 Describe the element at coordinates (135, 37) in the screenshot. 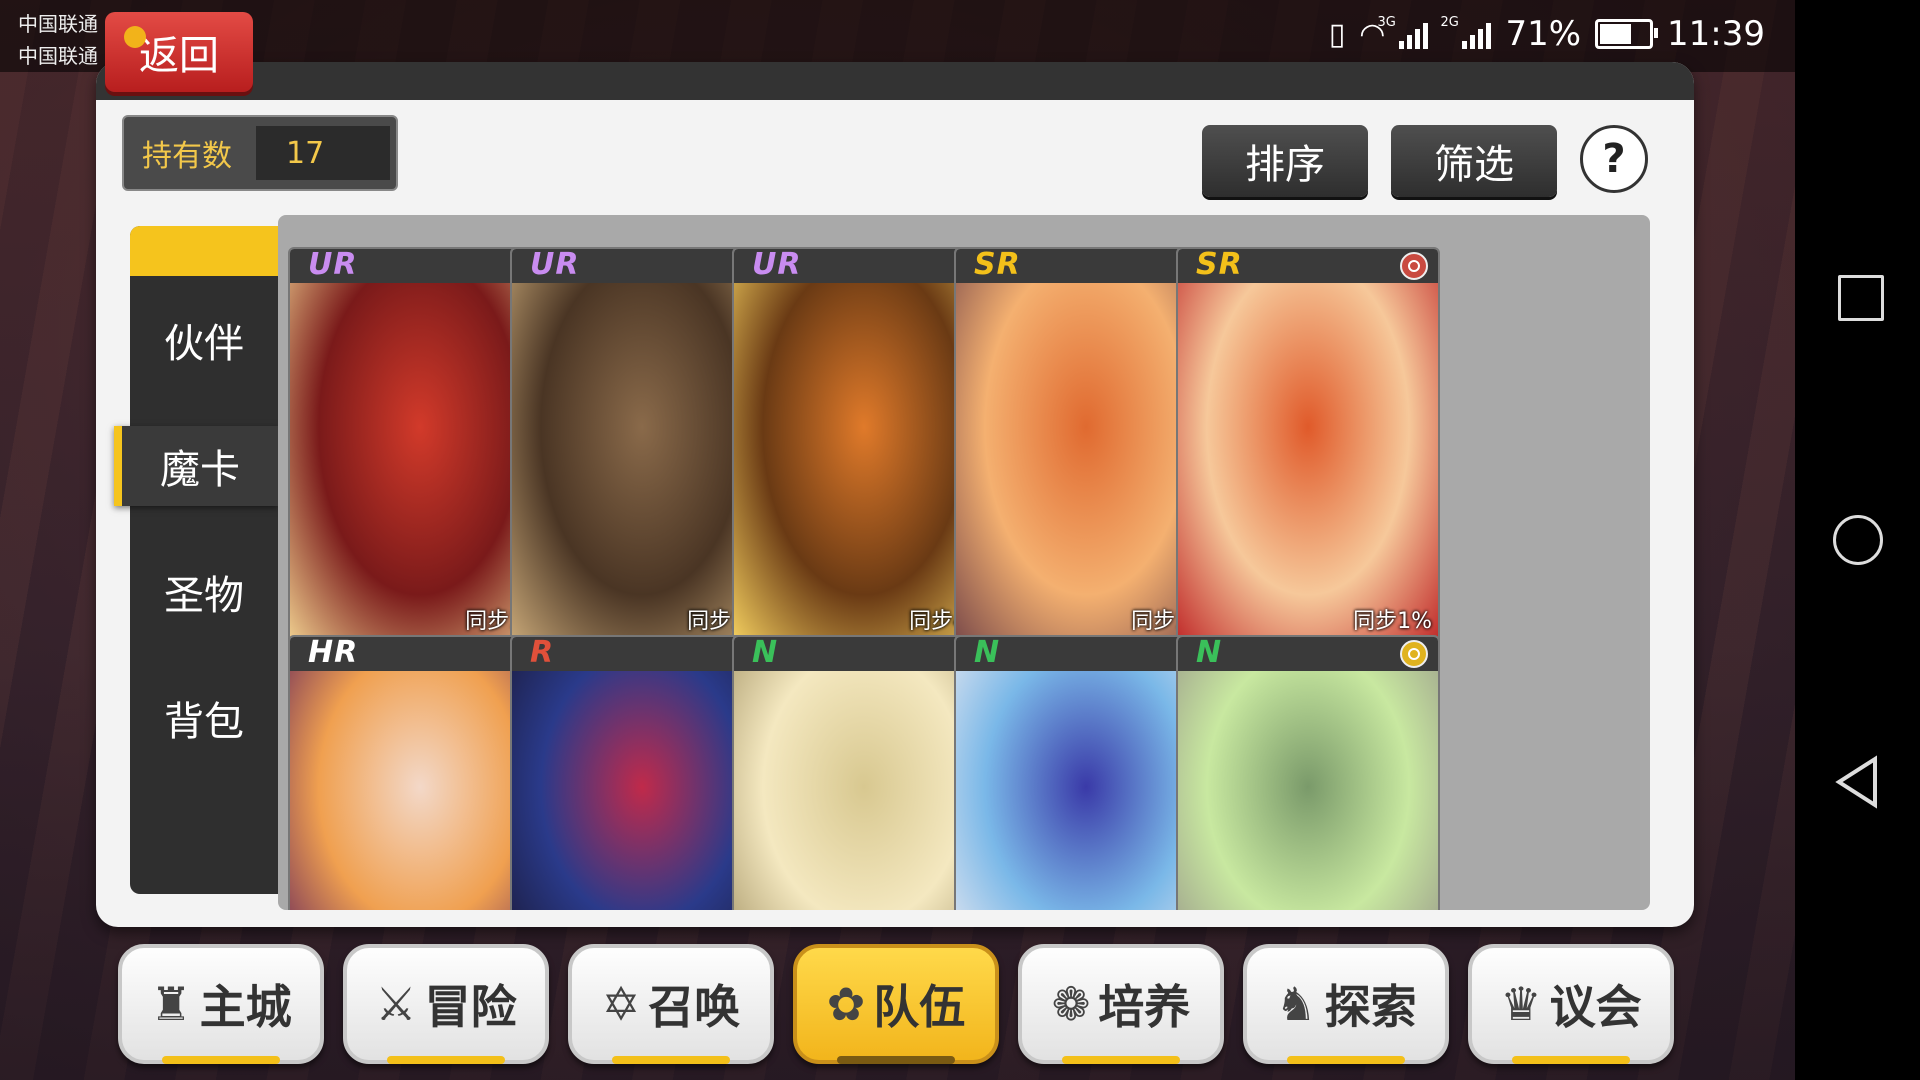

I see `notification-dot` at that location.